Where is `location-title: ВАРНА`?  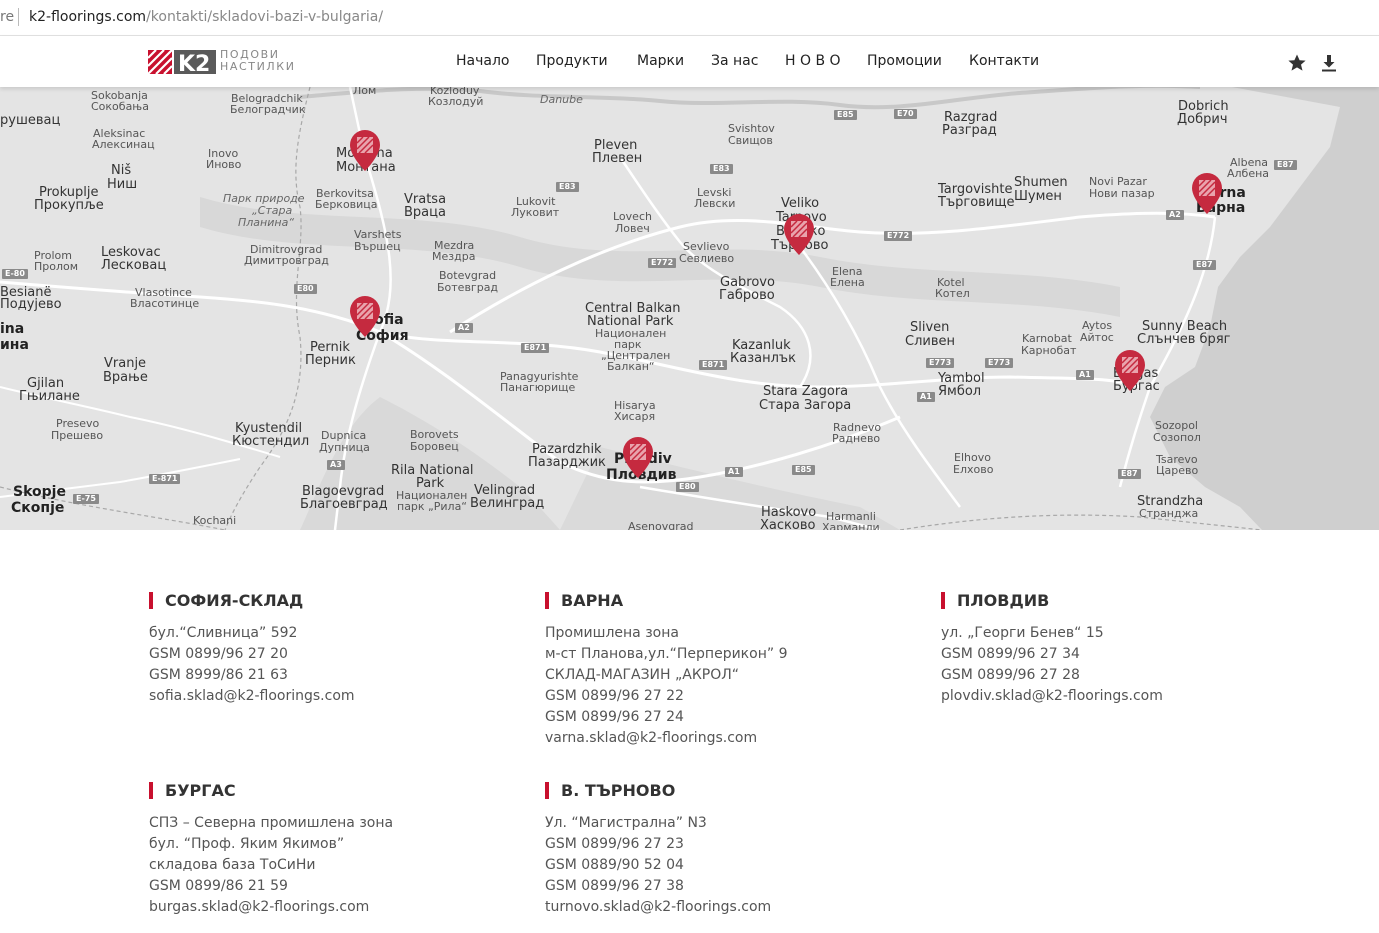
location-title: ВАРНА is located at coordinates (710, 600).